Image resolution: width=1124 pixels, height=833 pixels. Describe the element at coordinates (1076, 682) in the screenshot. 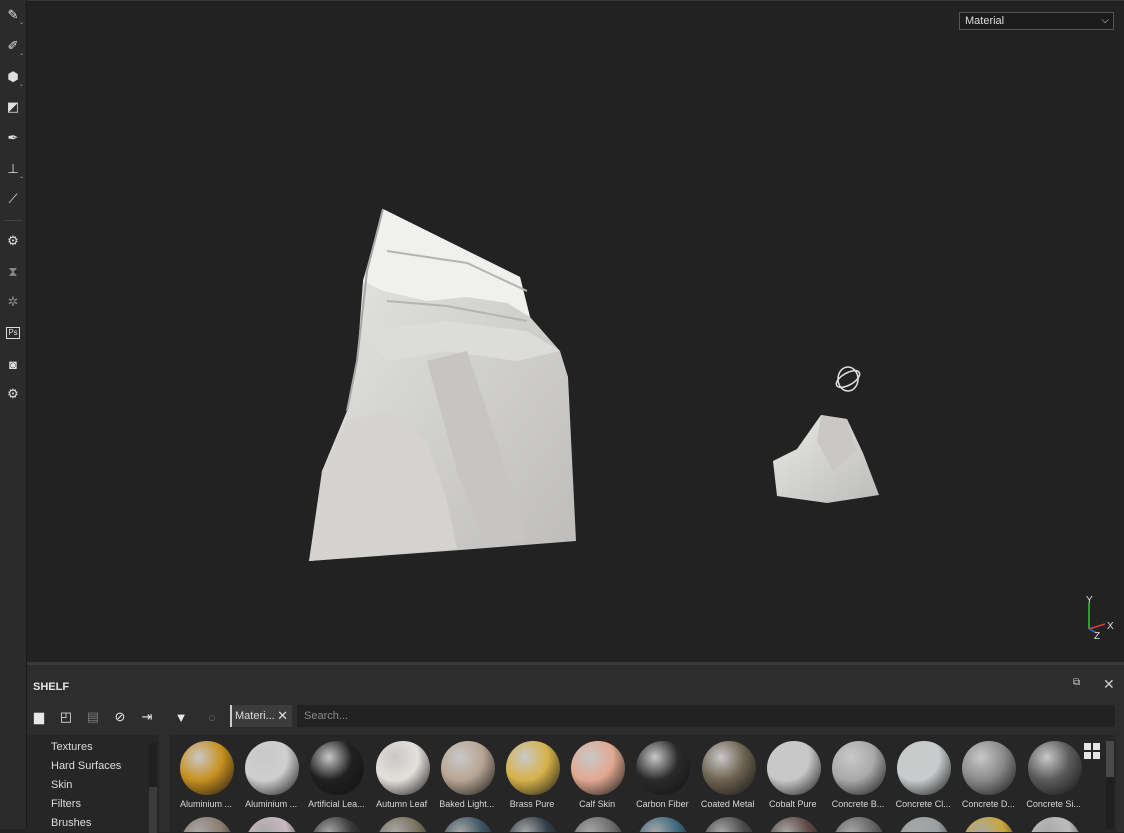

I see `float-window-icon: ⧉` at that location.